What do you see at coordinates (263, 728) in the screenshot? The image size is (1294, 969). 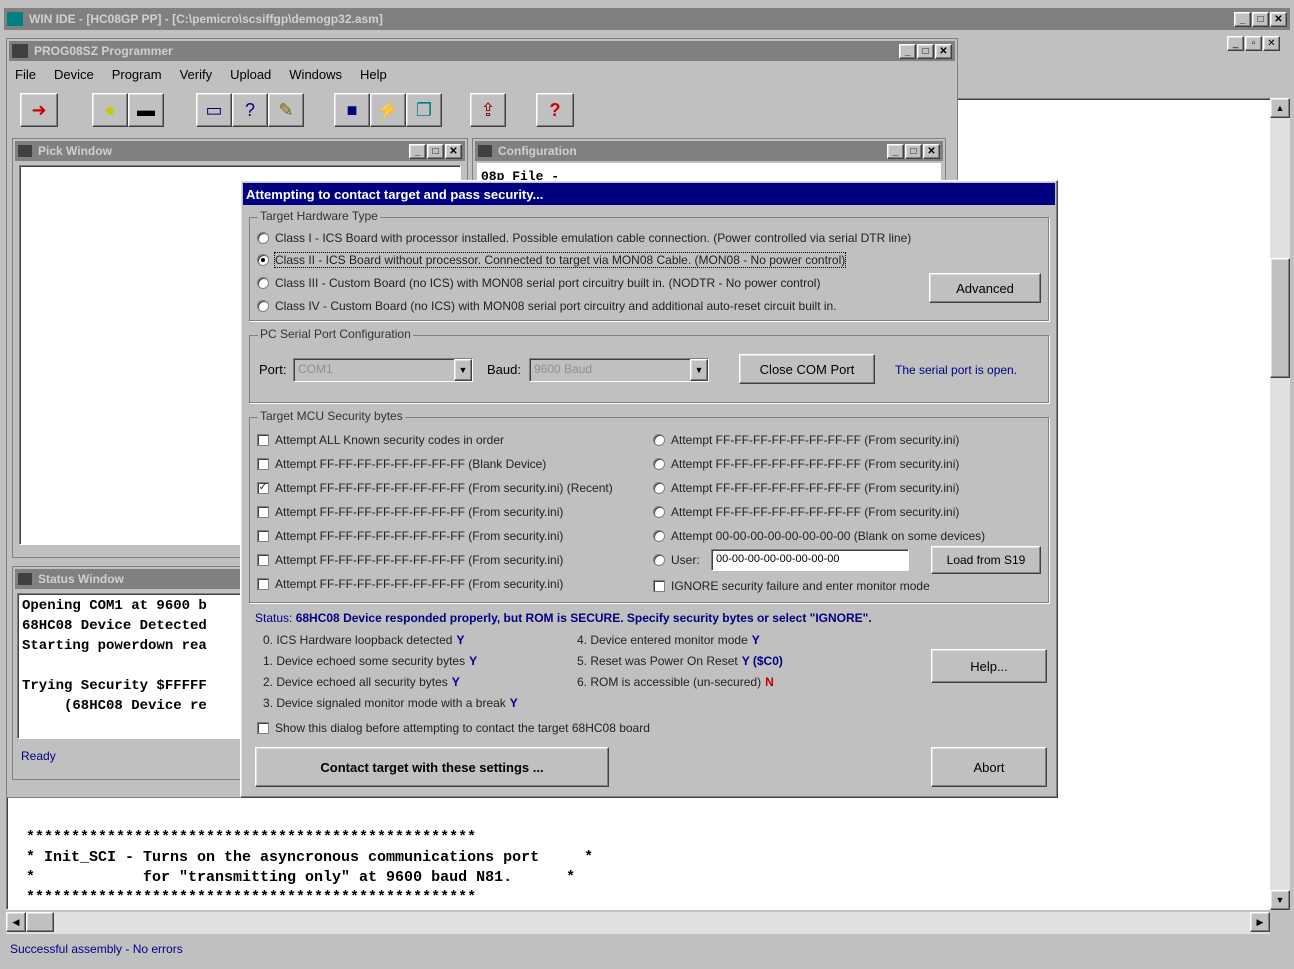 I see `show-dialog-checkbox` at bounding box center [263, 728].